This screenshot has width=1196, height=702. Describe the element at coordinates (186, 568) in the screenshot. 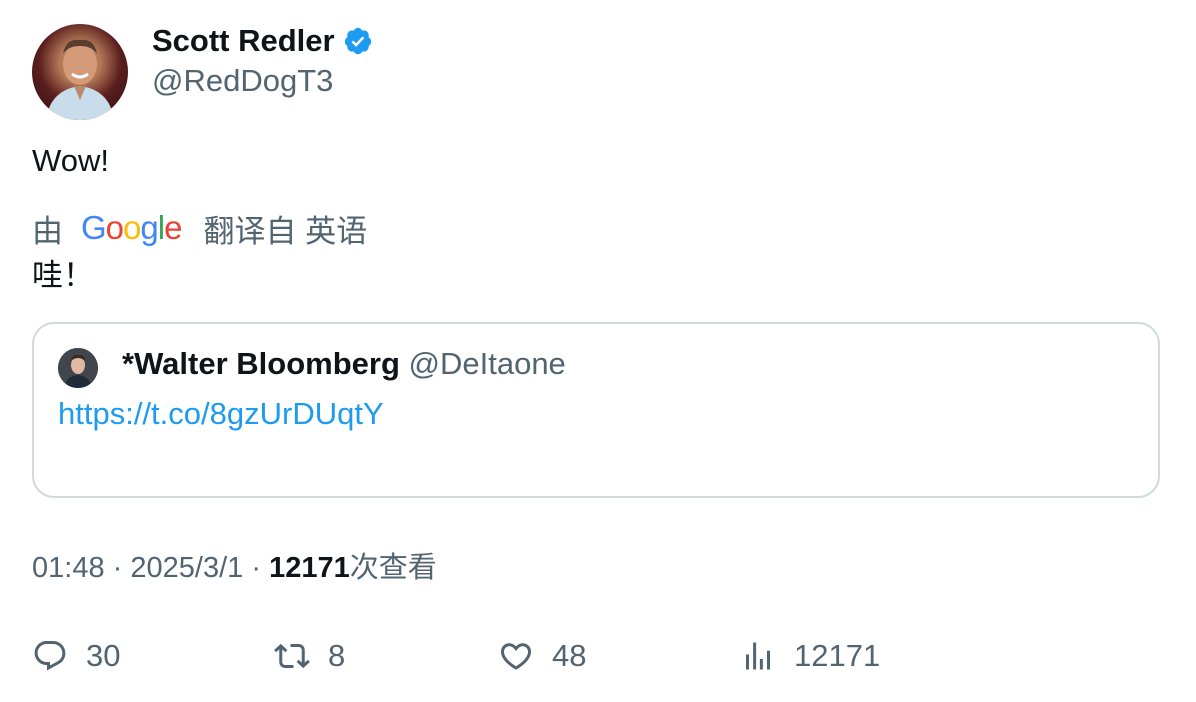

I see `tweet-date: 2025/3/1` at that location.